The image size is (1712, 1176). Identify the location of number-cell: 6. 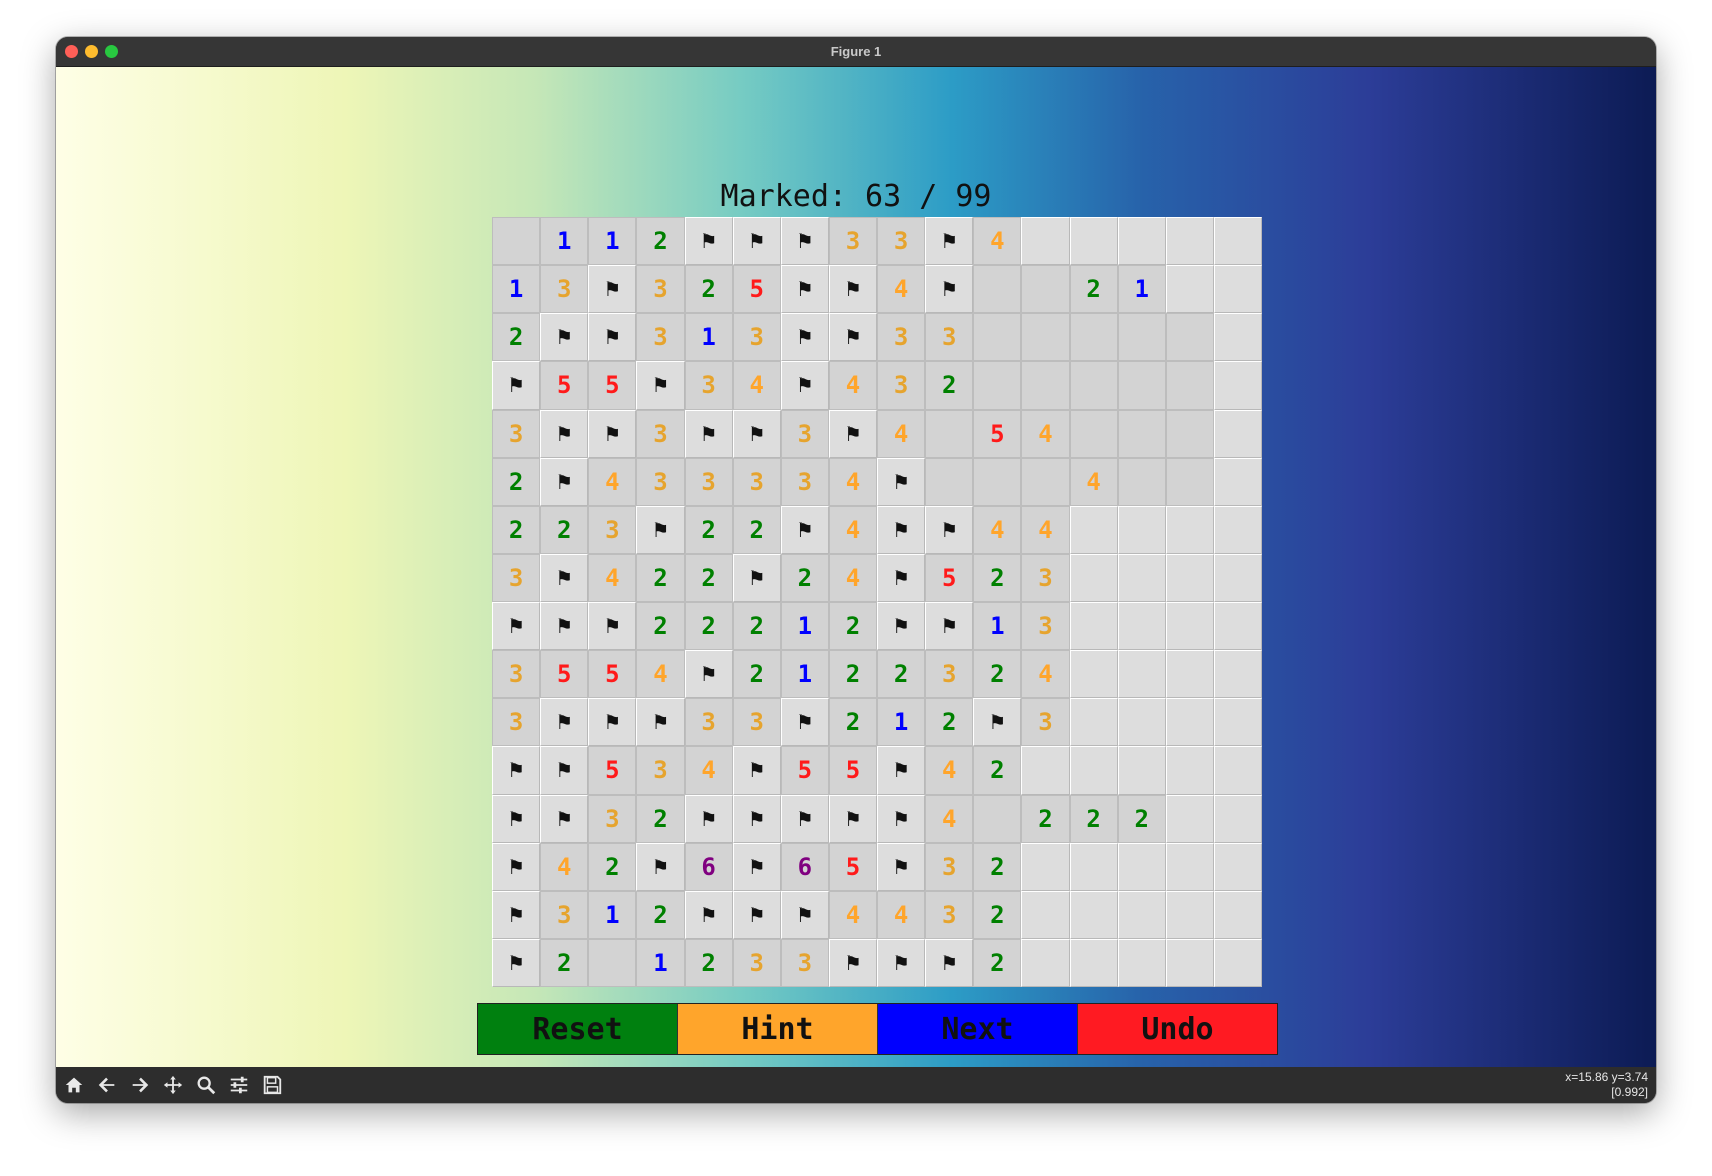
(708, 866).